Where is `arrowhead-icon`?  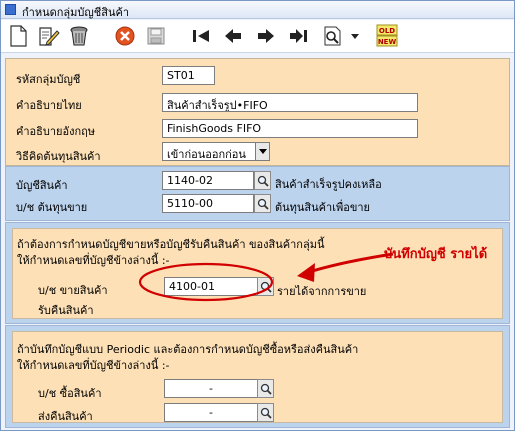 arrowhead-icon is located at coordinates (306, 272).